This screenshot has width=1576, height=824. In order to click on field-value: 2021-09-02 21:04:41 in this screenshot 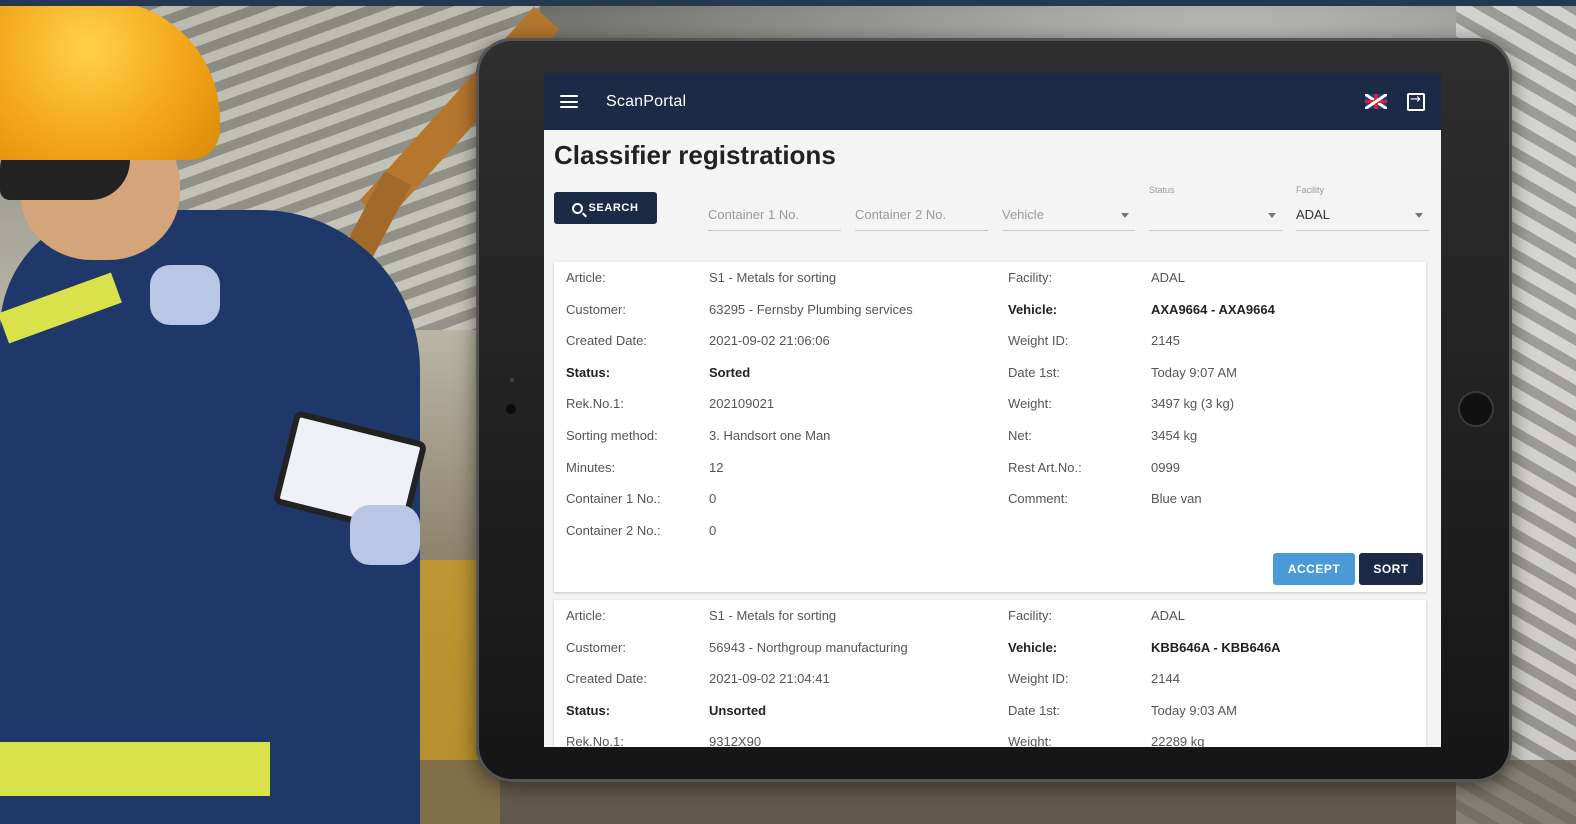, I will do `click(769, 679)`.